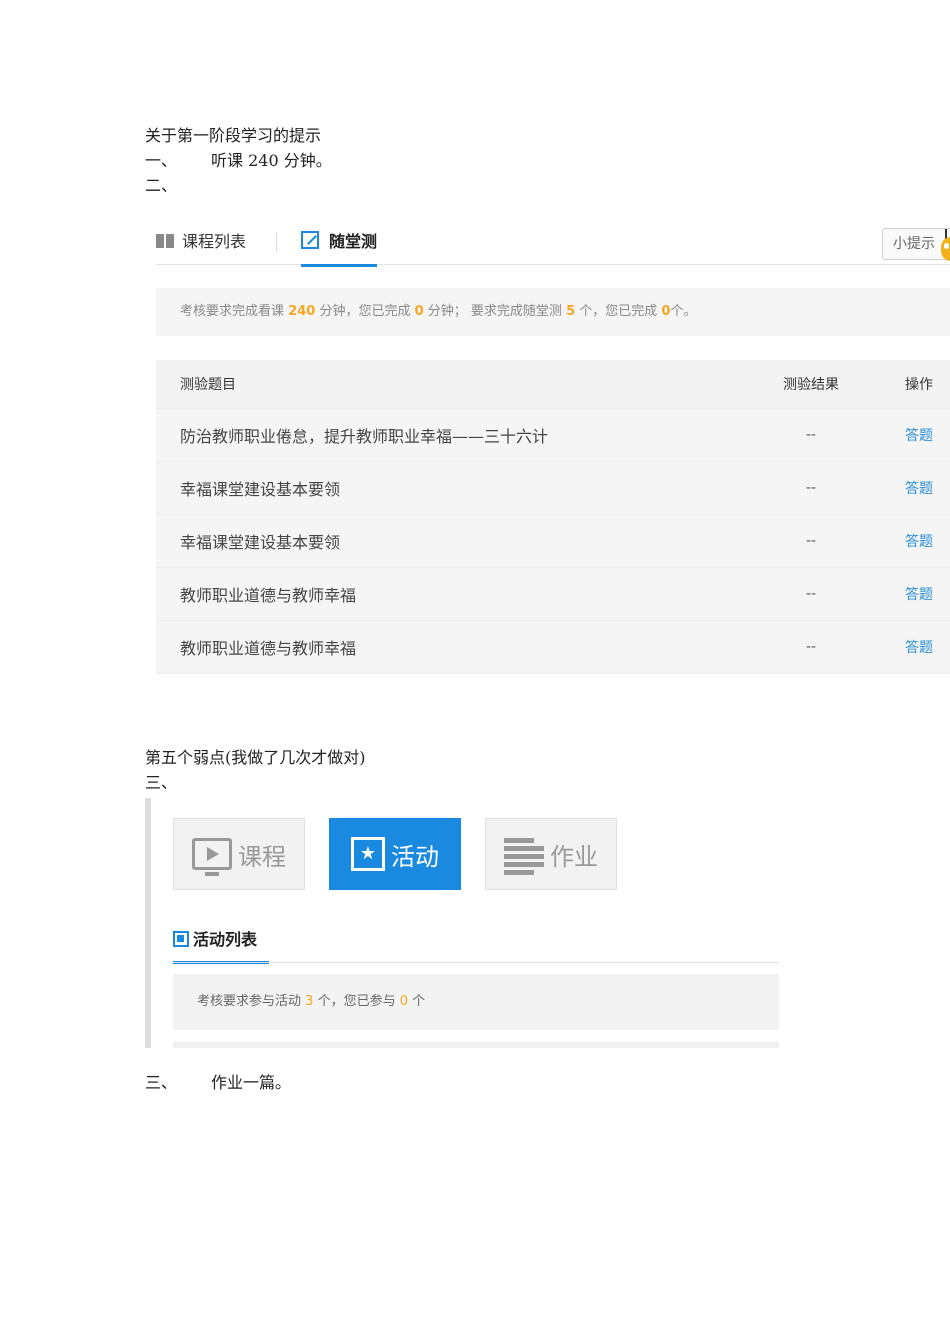 The image size is (950, 1344). I want to click on item-number: 一、, so click(161, 160).